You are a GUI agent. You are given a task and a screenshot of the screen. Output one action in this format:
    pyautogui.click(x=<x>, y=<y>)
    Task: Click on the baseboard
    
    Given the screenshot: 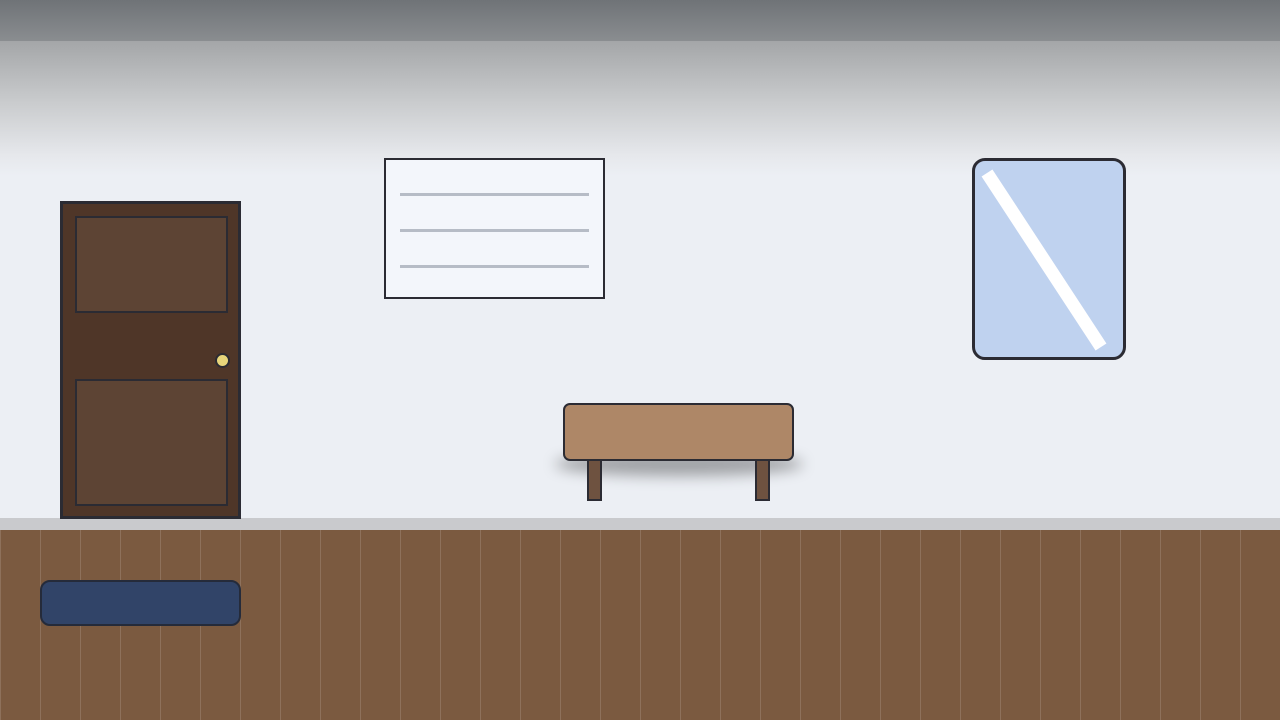 What is the action you would take?
    pyautogui.click(x=640, y=524)
    